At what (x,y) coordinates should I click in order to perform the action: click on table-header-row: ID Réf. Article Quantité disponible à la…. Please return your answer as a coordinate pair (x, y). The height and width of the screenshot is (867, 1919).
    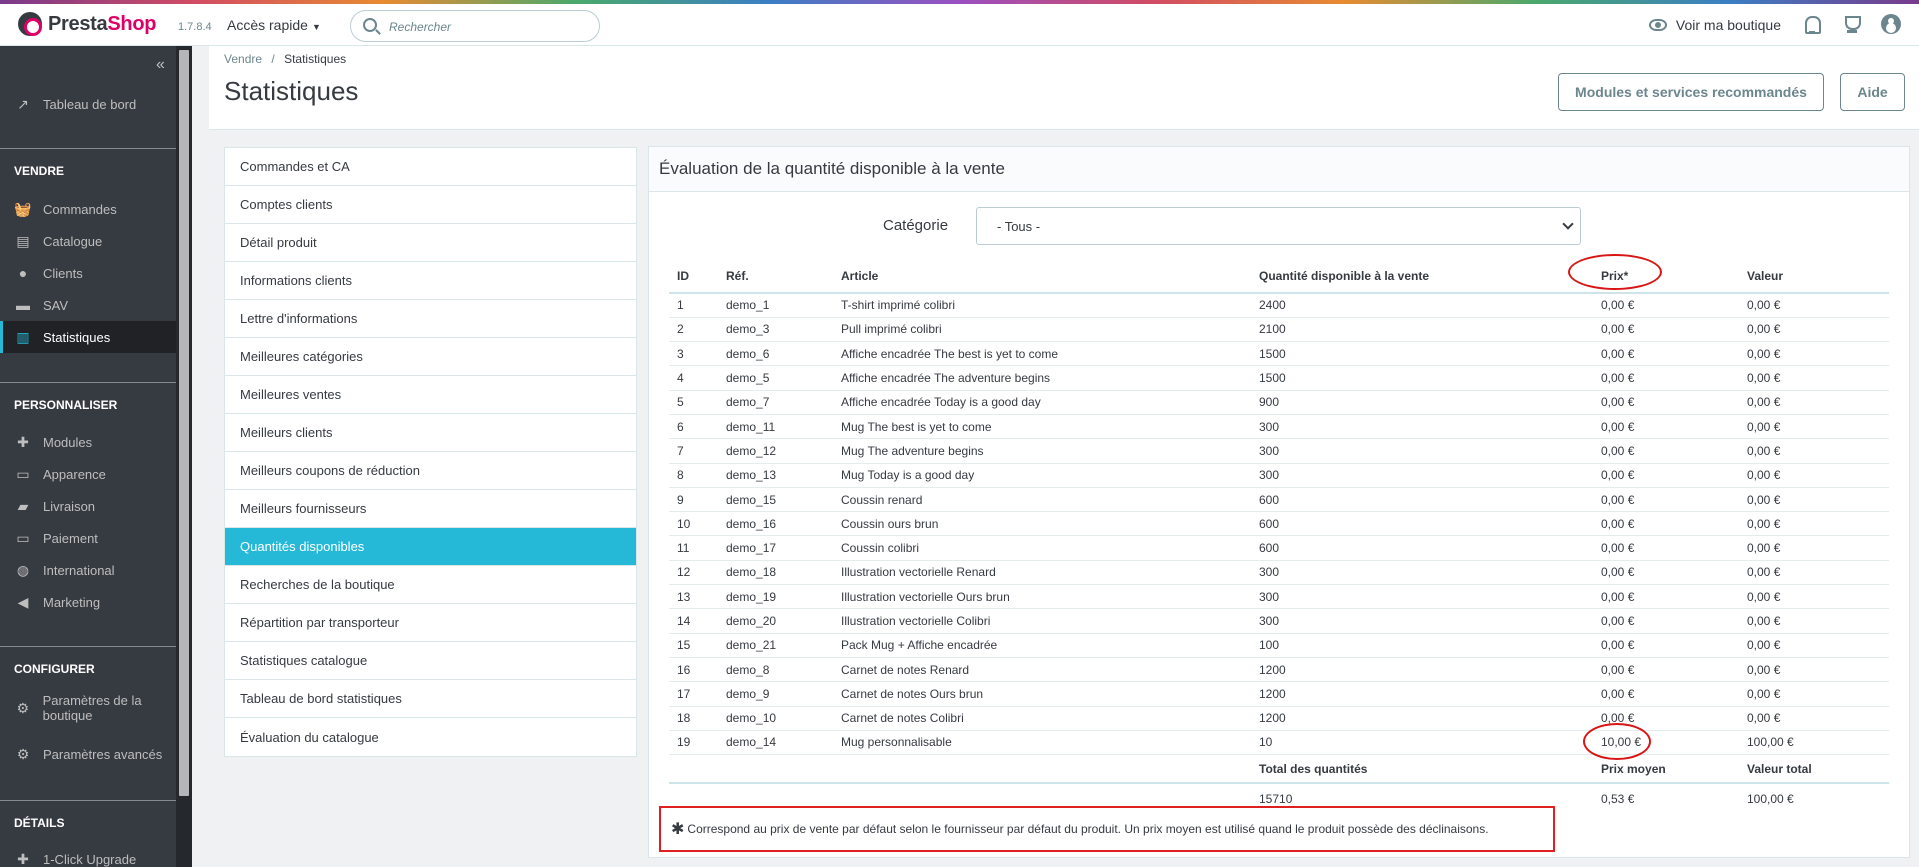
    Looking at the image, I should click on (1279, 276).